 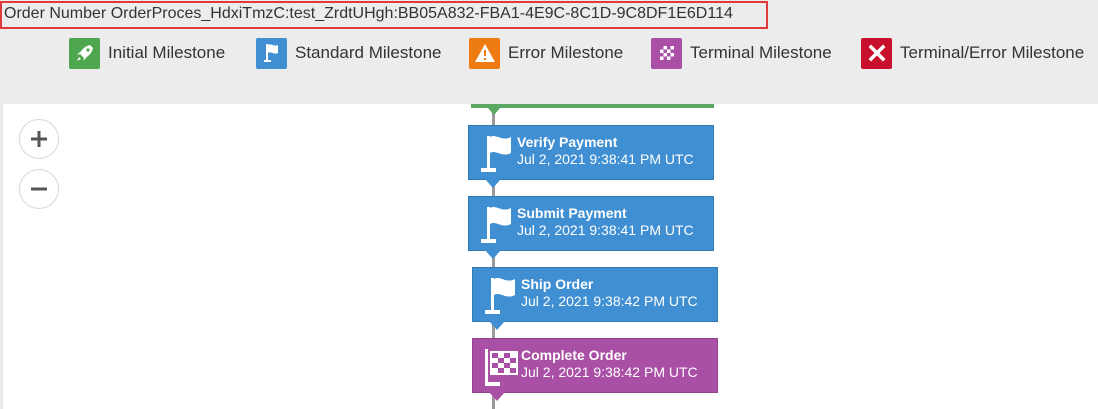 I want to click on legend-initial-milestone: Initial Milestone, so click(x=147, y=53).